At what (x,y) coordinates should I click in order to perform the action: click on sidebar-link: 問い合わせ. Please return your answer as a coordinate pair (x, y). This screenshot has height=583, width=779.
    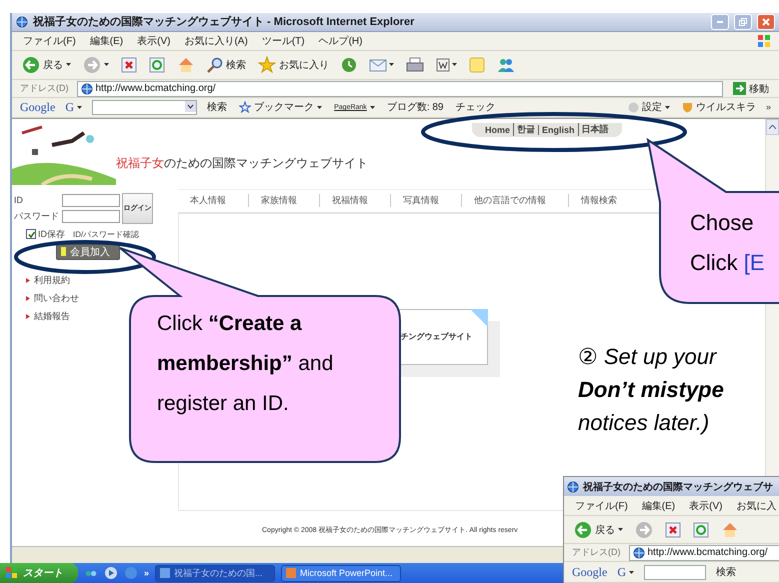
    Looking at the image, I should click on (52, 298).